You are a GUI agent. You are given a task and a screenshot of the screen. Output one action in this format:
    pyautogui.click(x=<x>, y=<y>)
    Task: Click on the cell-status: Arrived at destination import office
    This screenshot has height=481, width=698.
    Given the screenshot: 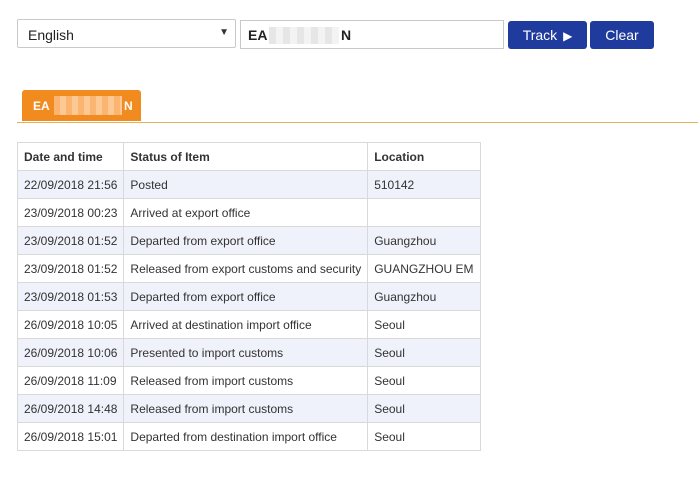 What is the action you would take?
    pyautogui.click(x=246, y=324)
    